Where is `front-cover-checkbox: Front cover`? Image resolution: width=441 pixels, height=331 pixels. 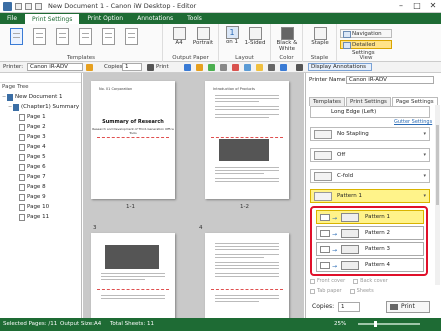 front-cover-checkbox: Front cover is located at coordinates (327, 281).